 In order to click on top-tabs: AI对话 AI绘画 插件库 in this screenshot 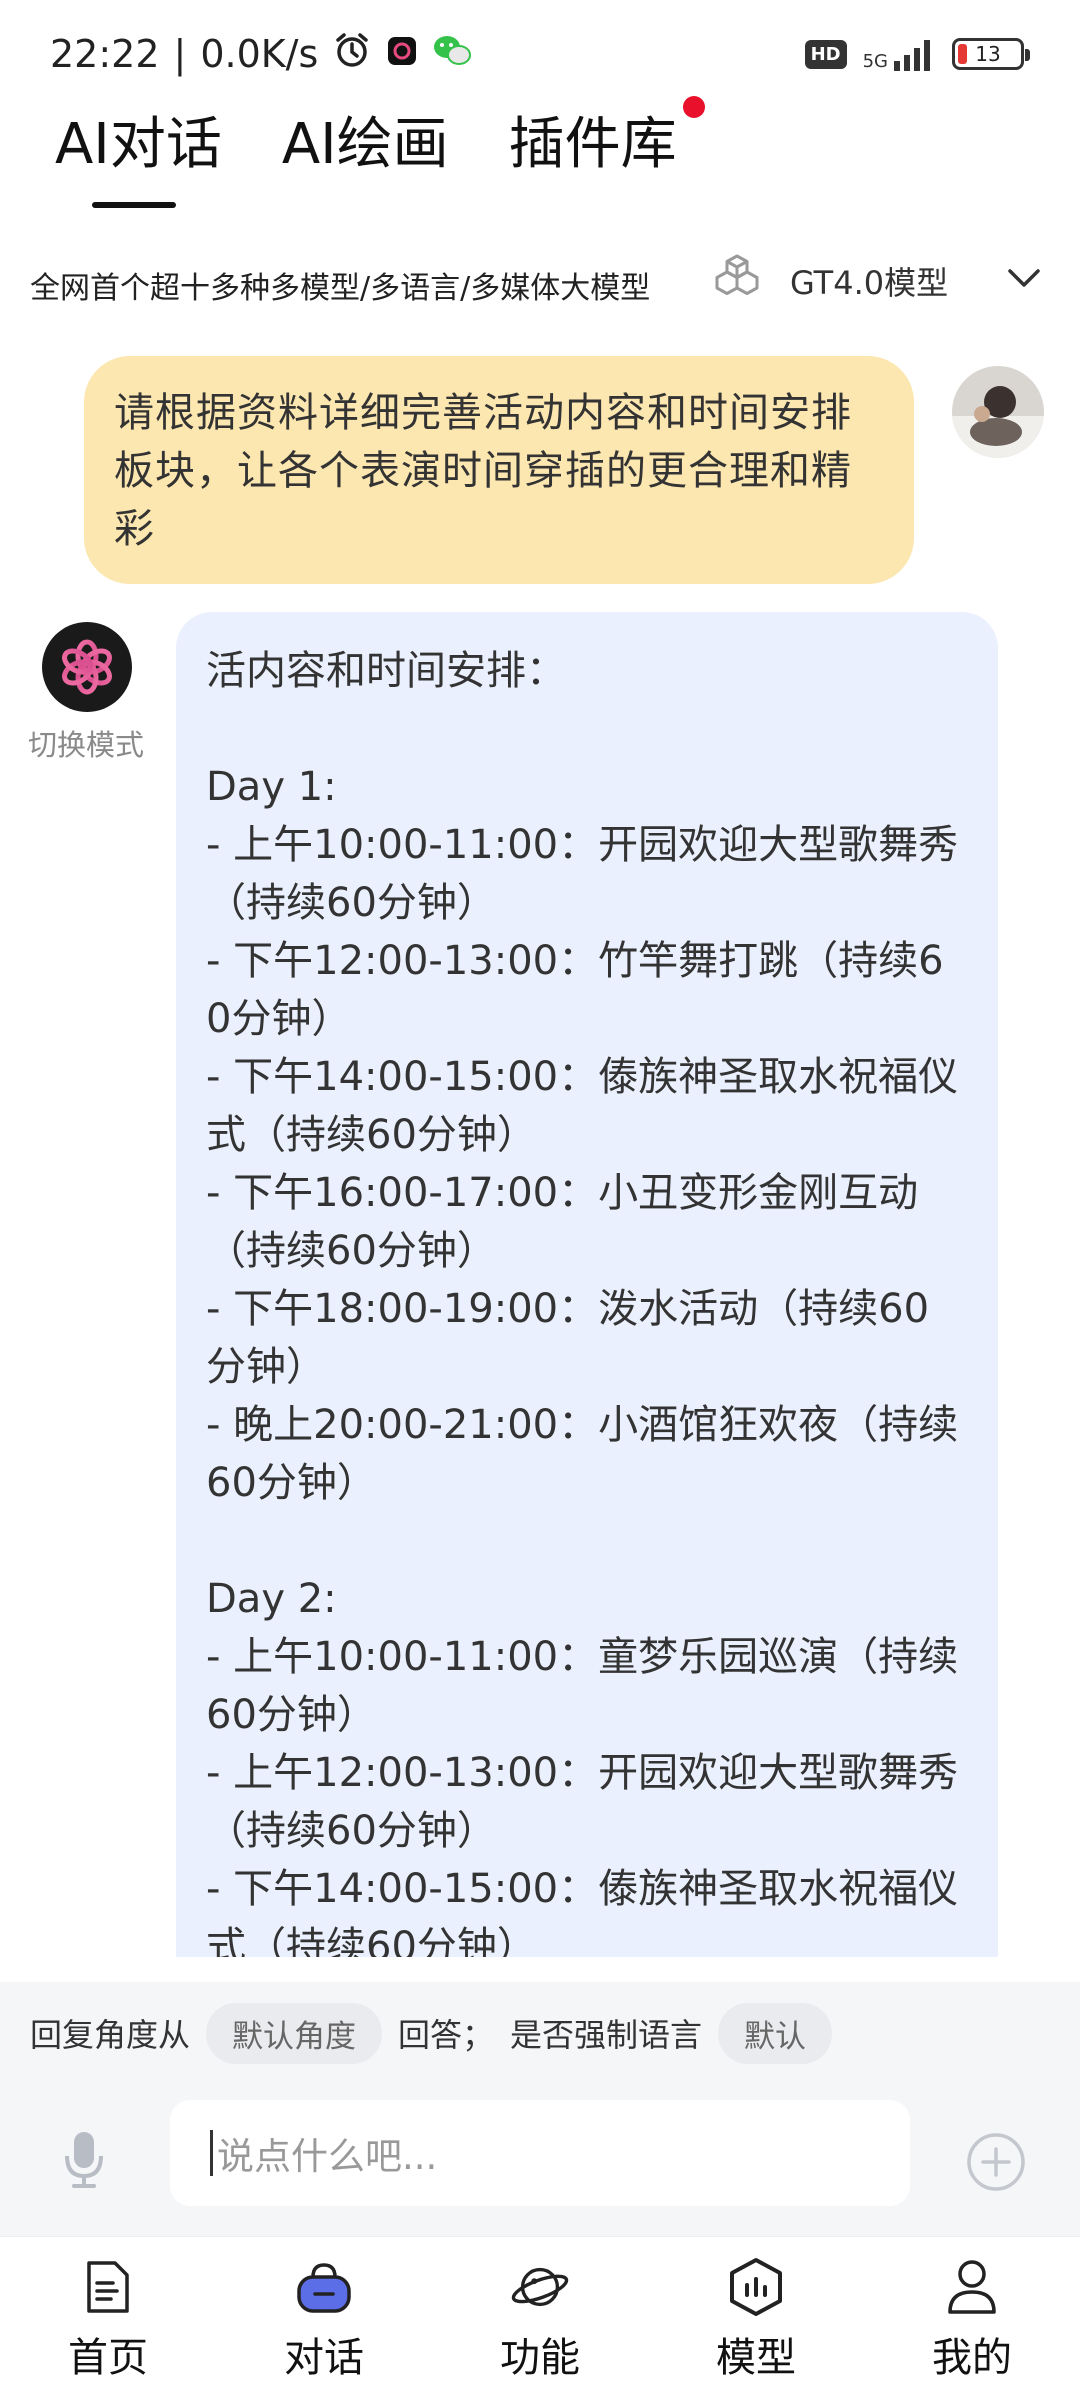, I will do `click(380, 152)`.